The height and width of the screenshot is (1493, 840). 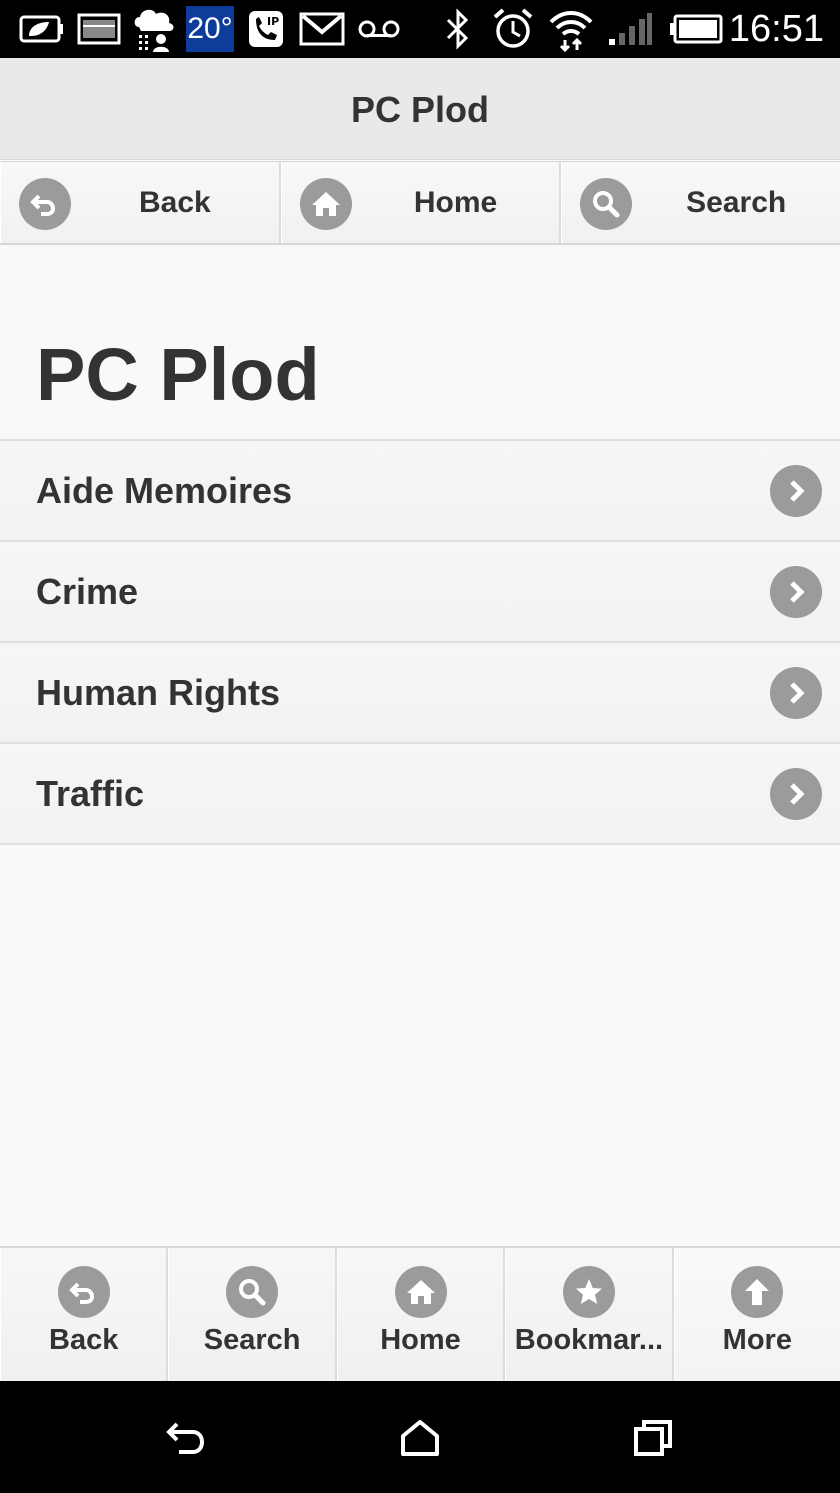 What do you see at coordinates (164, 490) in the screenshot?
I see `list-item-label: Aide Memoires` at bounding box center [164, 490].